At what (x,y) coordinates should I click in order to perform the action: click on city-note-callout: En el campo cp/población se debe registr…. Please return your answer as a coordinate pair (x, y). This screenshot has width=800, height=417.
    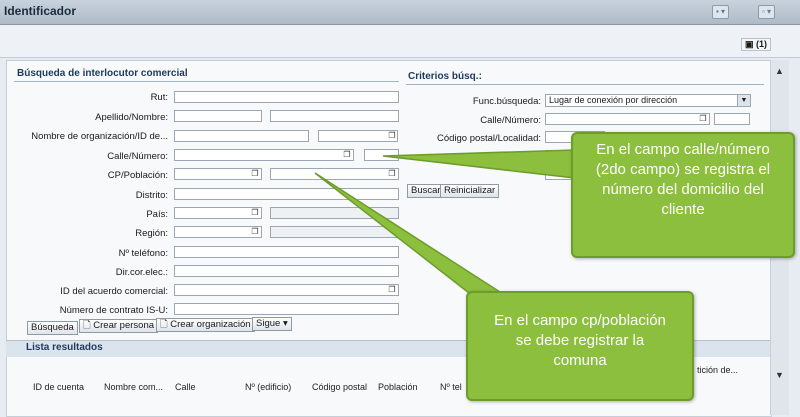
    Looking at the image, I should click on (580, 346).